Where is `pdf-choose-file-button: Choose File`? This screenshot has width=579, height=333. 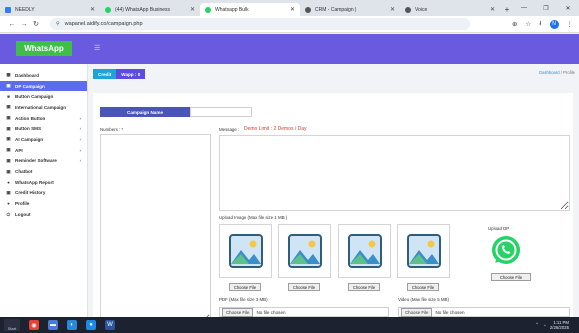 pdf-choose-file-button: Choose File is located at coordinates (238, 312).